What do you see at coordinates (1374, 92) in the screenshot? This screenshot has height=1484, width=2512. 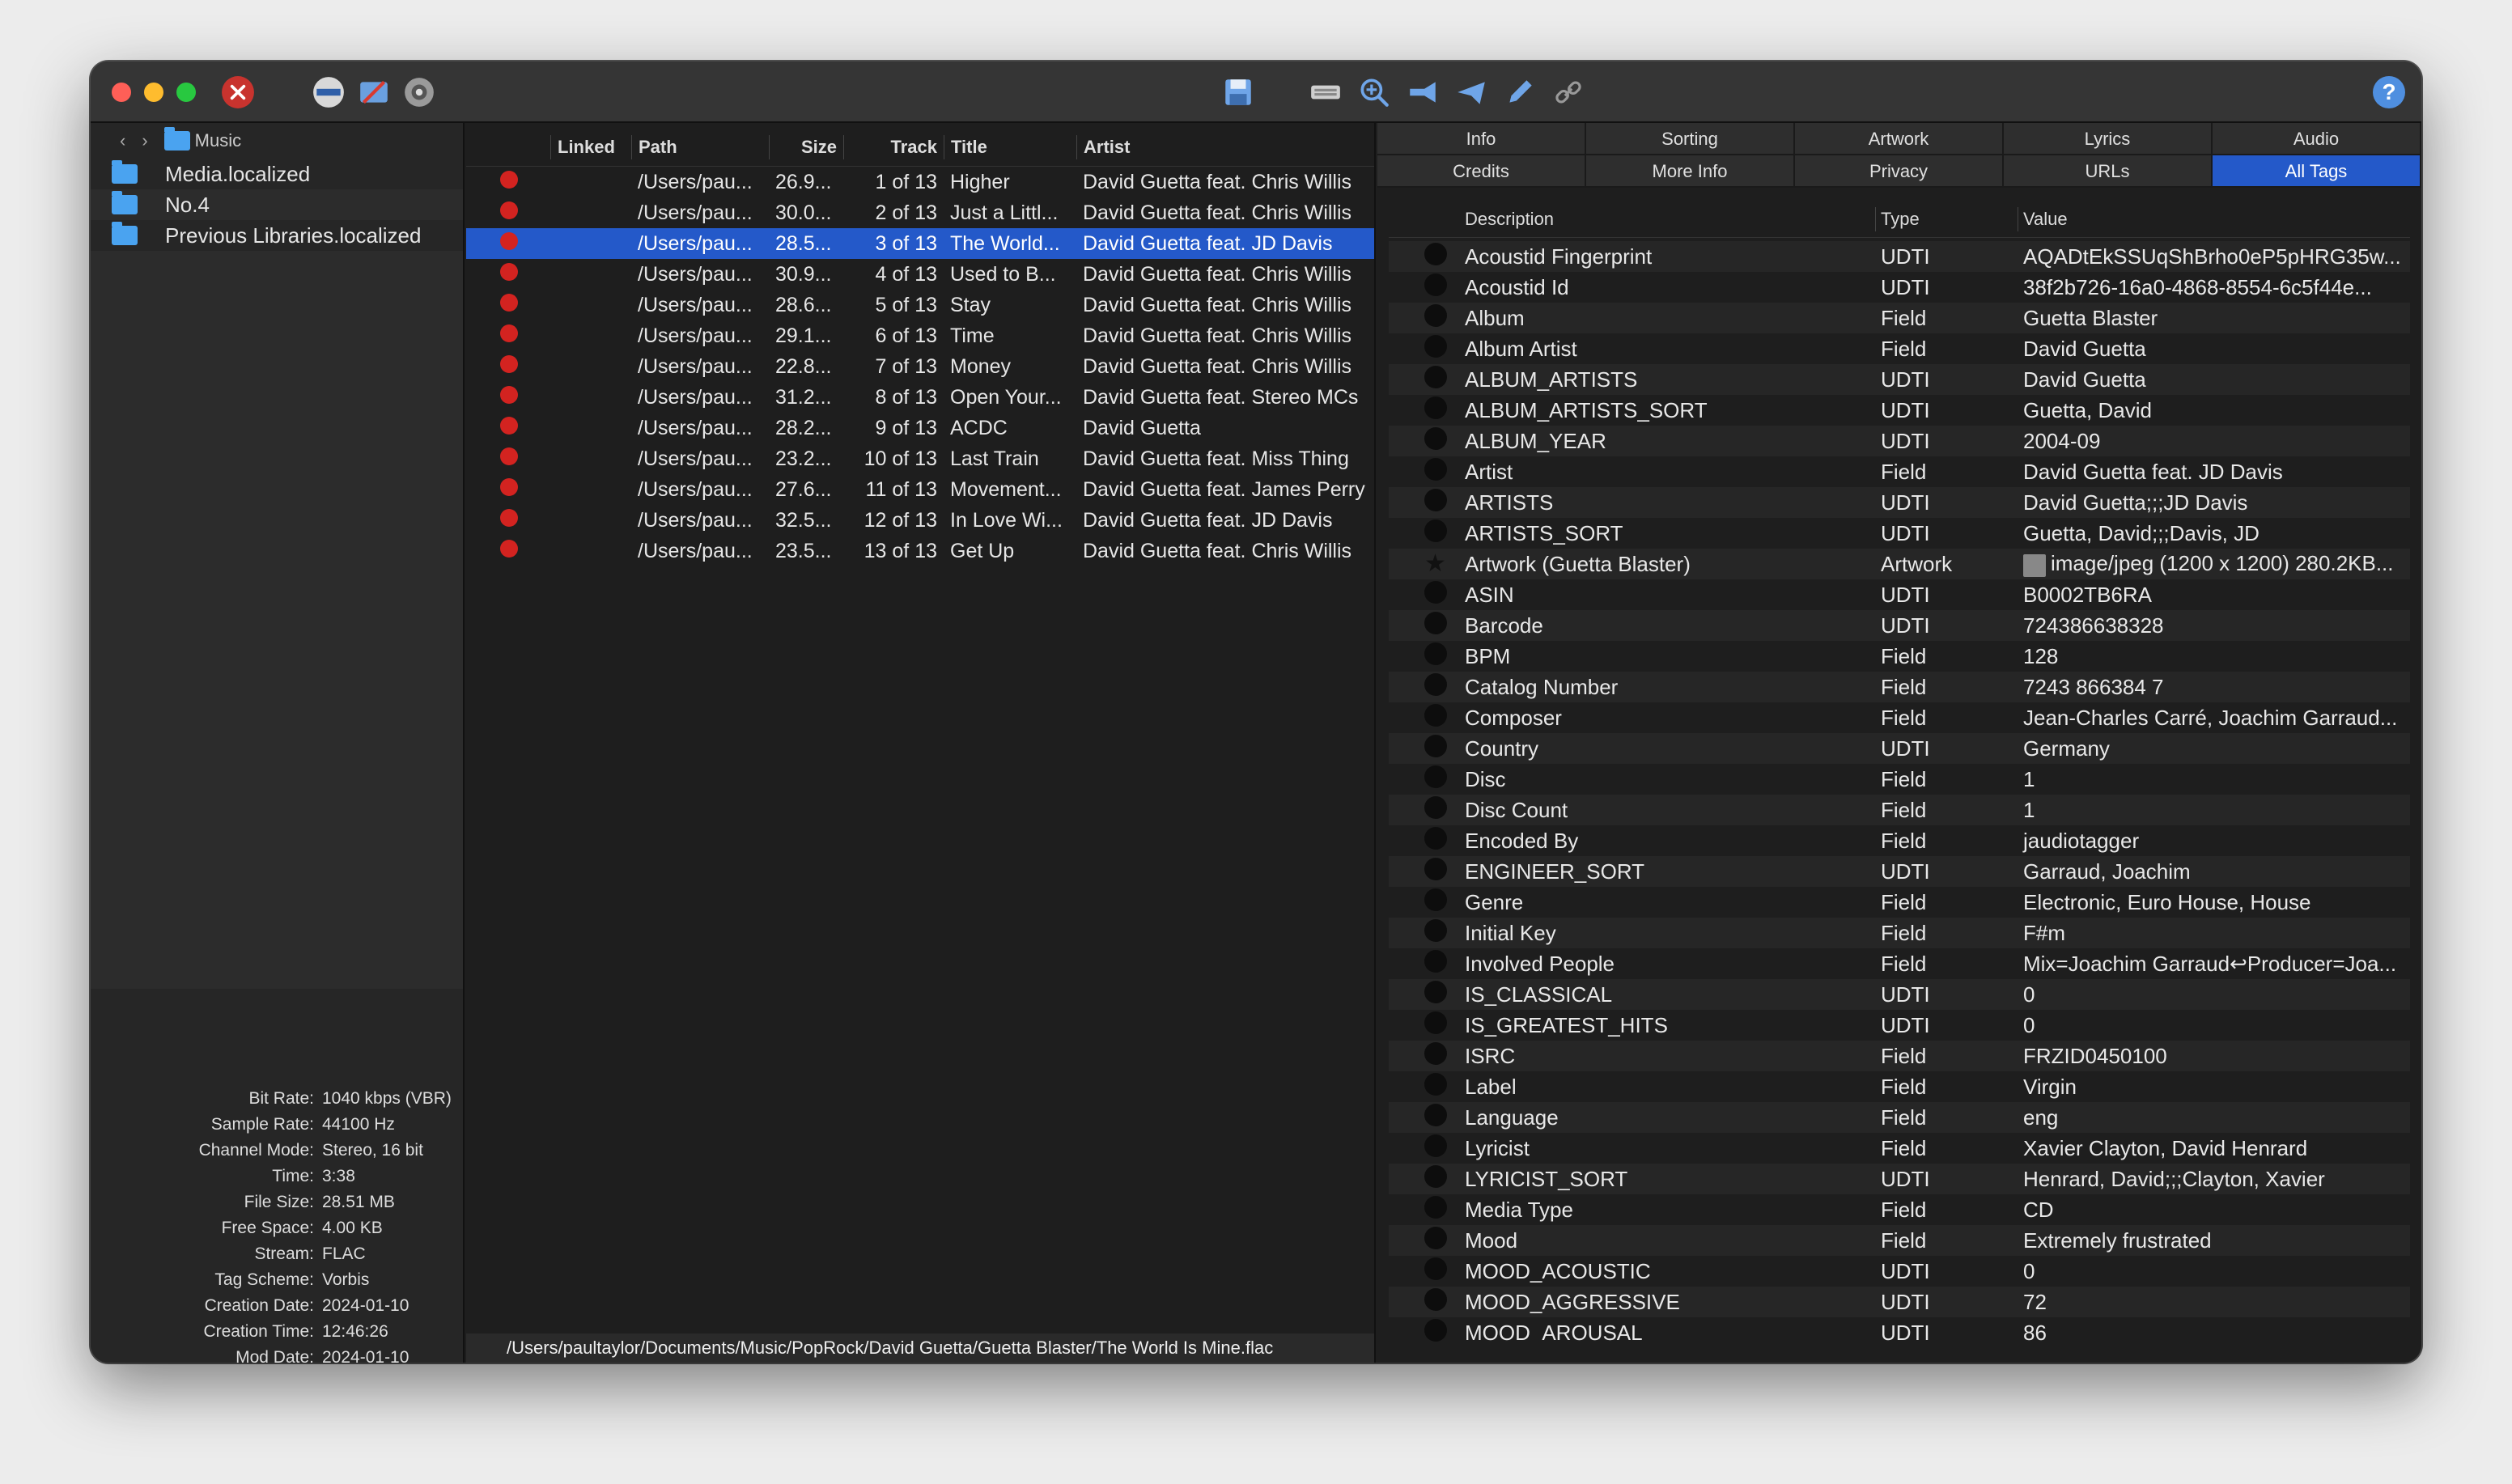 I see `search-button` at bounding box center [1374, 92].